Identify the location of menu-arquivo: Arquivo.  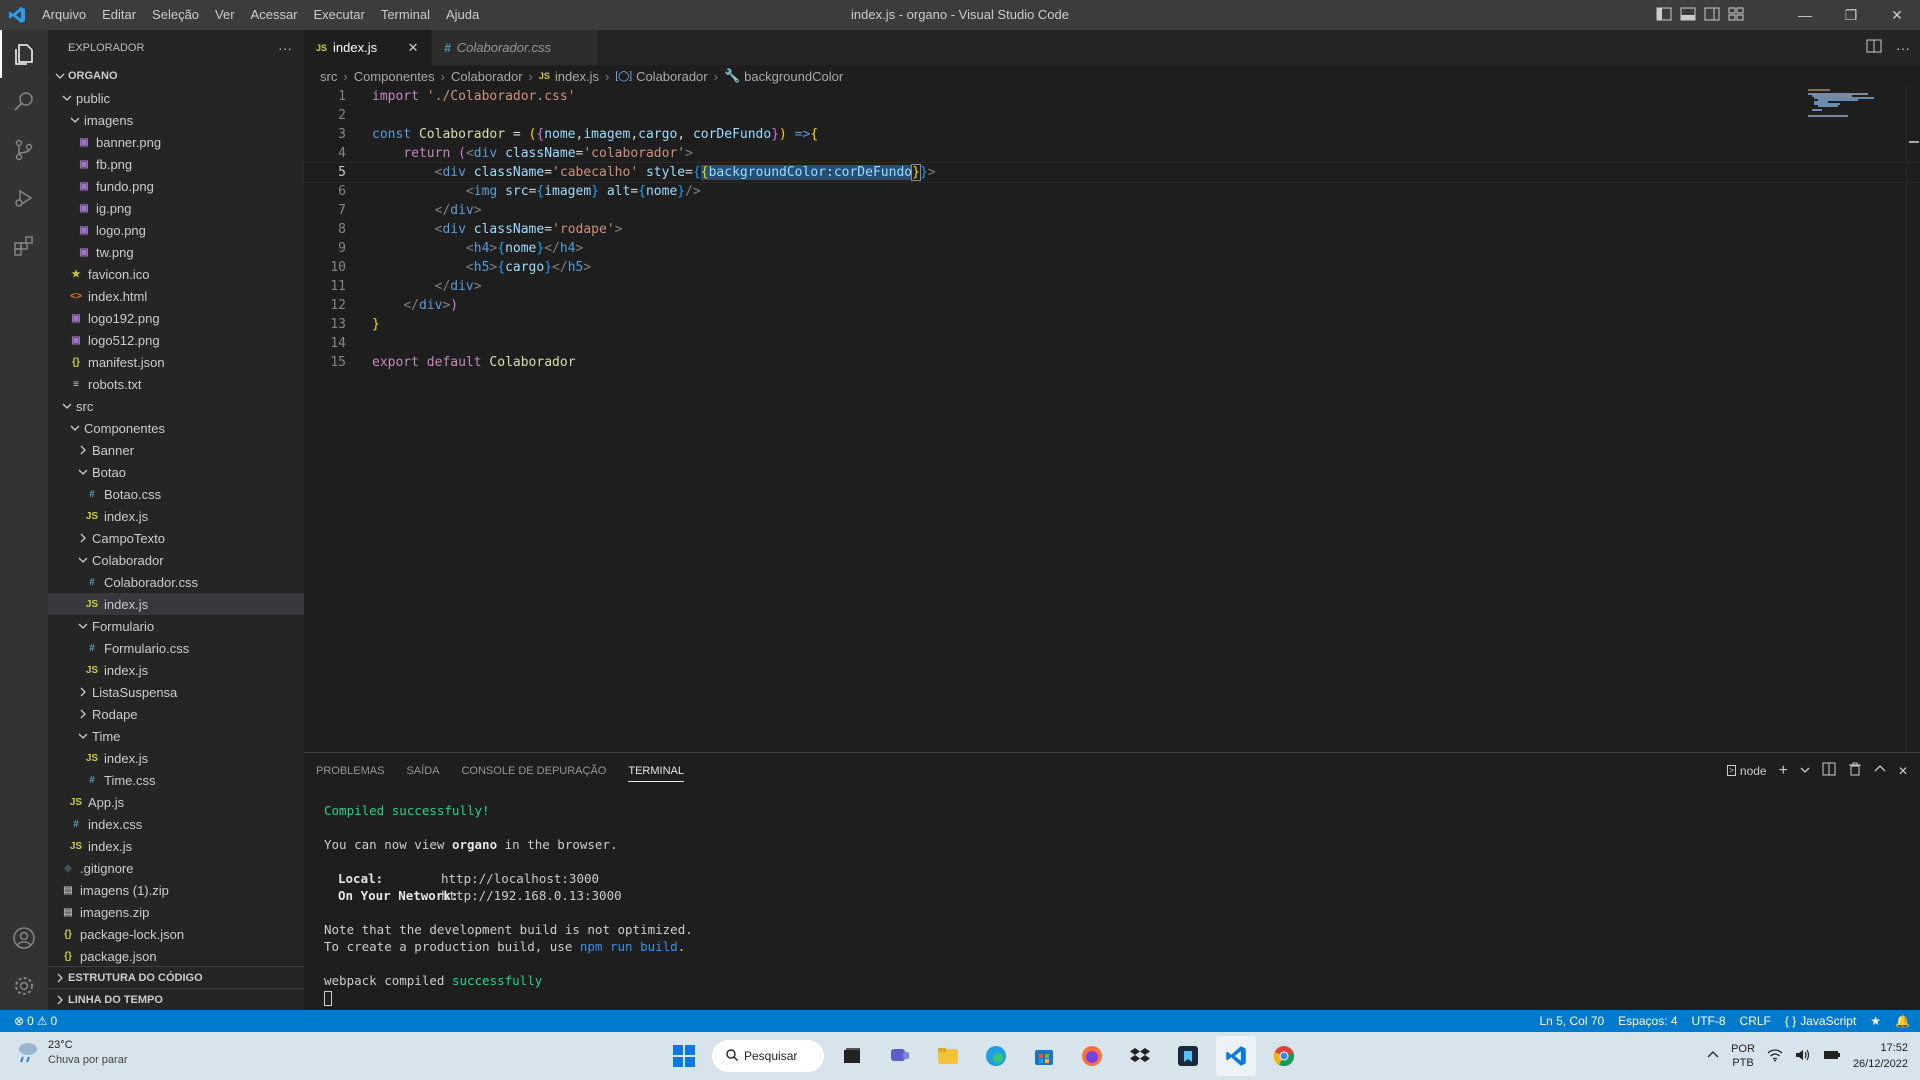
(64, 15).